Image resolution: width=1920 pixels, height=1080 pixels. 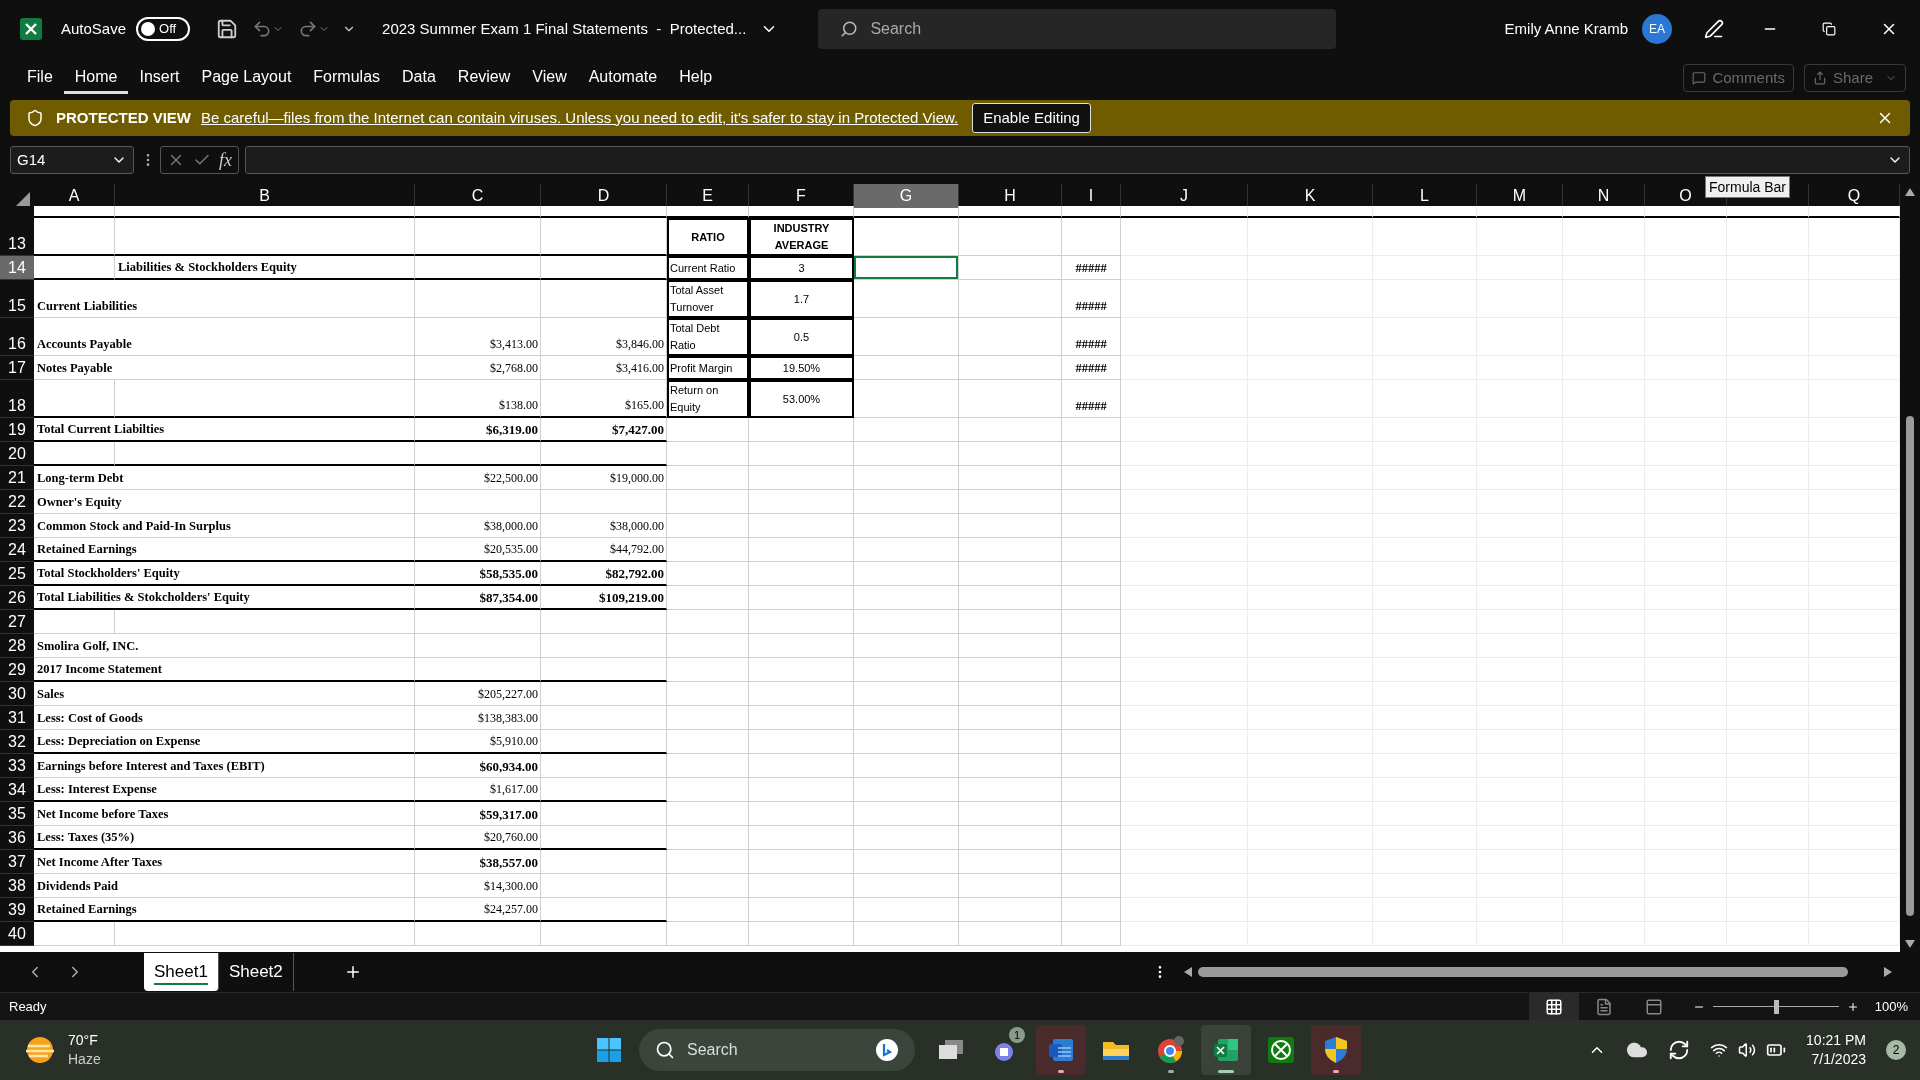 What do you see at coordinates (17, 237) in the screenshot?
I see `row-header: 13` at bounding box center [17, 237].